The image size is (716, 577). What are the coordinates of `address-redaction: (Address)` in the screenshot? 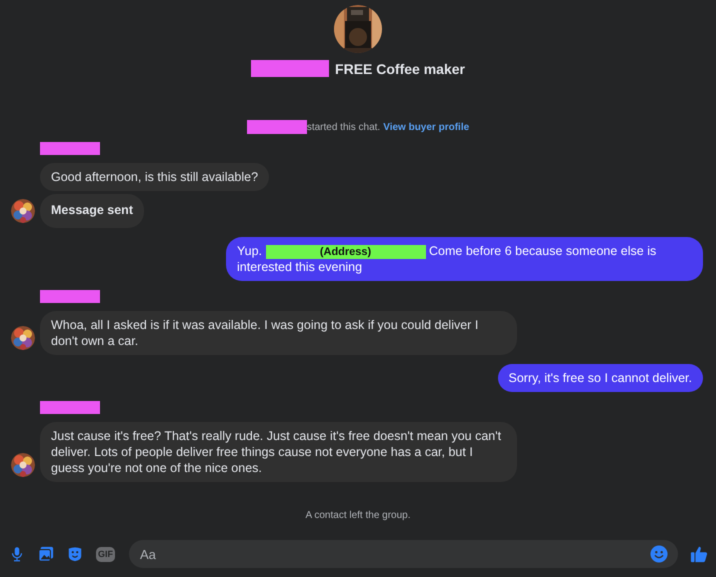 It's located at (346, 252).